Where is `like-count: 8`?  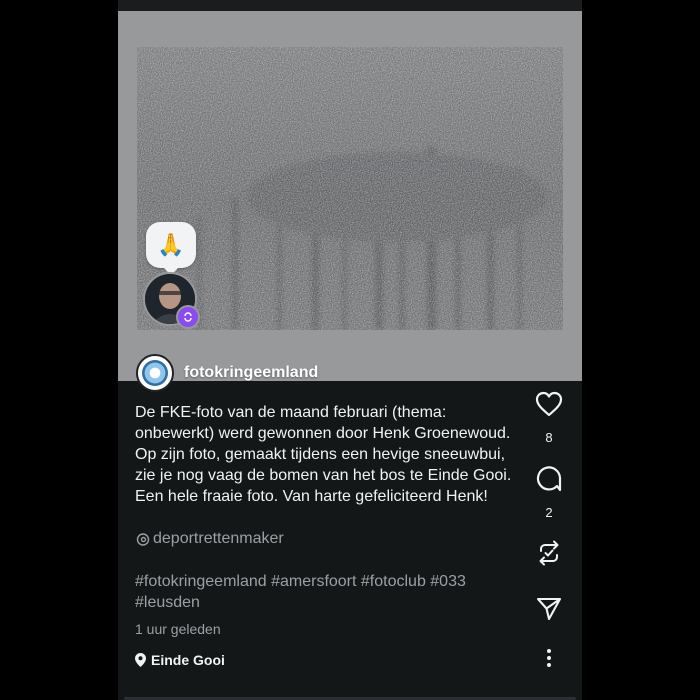
like-count: 8 is located at coordinates (549, 437).